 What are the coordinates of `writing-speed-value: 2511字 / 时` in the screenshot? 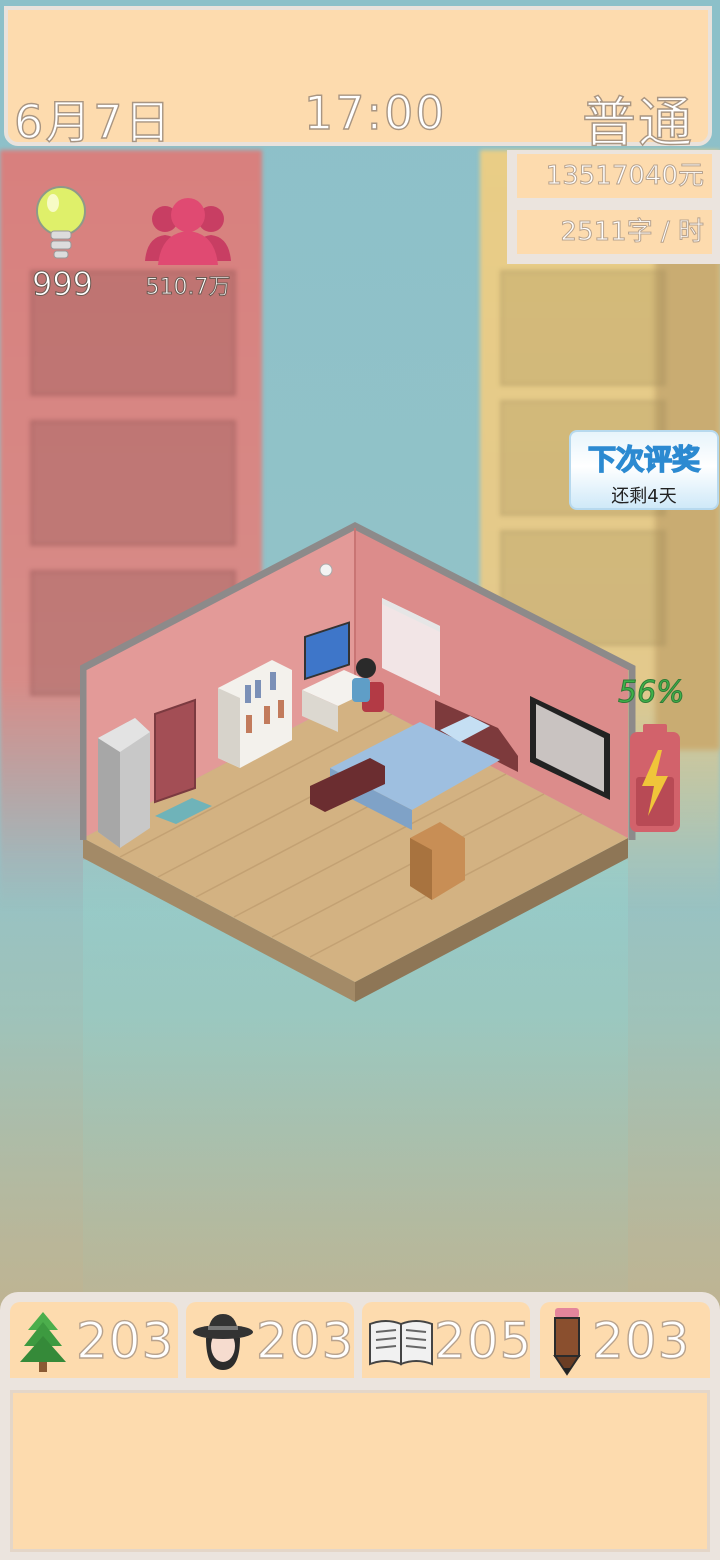 It's located at (614, 232).